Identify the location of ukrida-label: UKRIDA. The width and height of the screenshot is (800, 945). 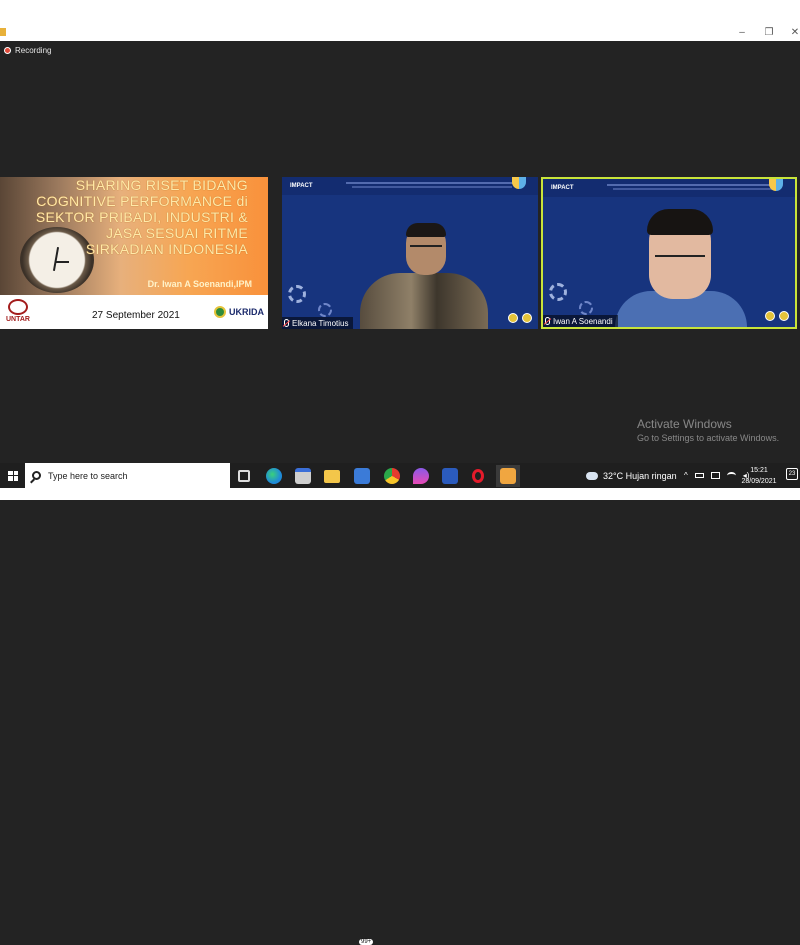
(246, 312).